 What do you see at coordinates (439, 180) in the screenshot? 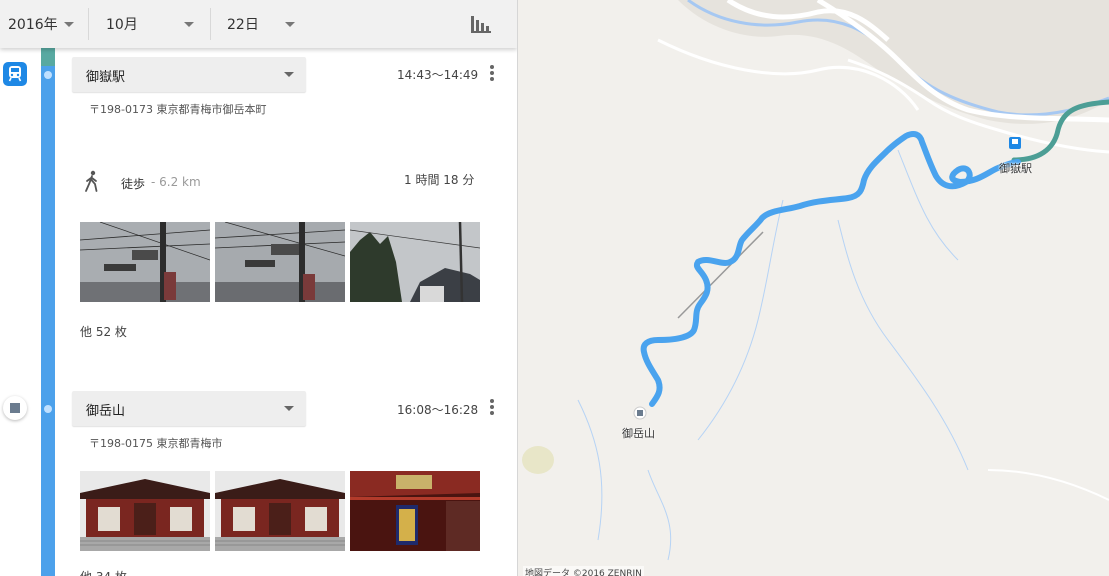
I see `activity-duration: 1 時間 18 分` at bounding box center [439, 180].